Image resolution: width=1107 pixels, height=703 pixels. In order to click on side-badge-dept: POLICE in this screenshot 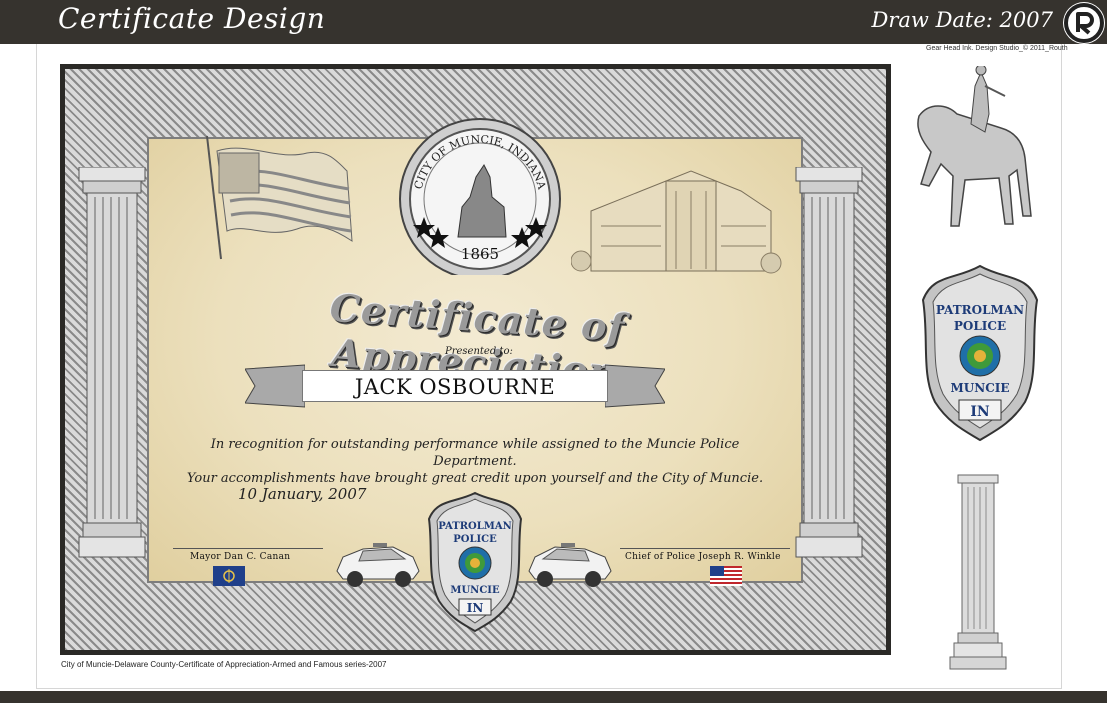, I will do `click(980, 326)`.